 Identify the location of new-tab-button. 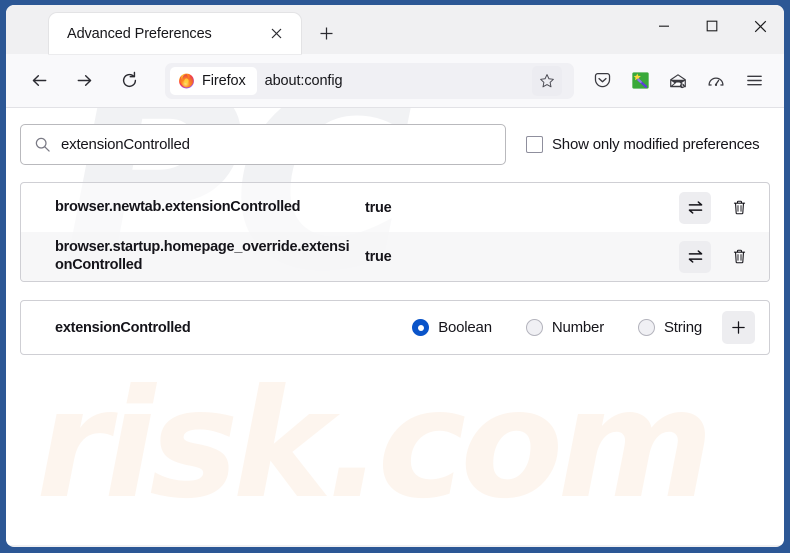
(326, 33).